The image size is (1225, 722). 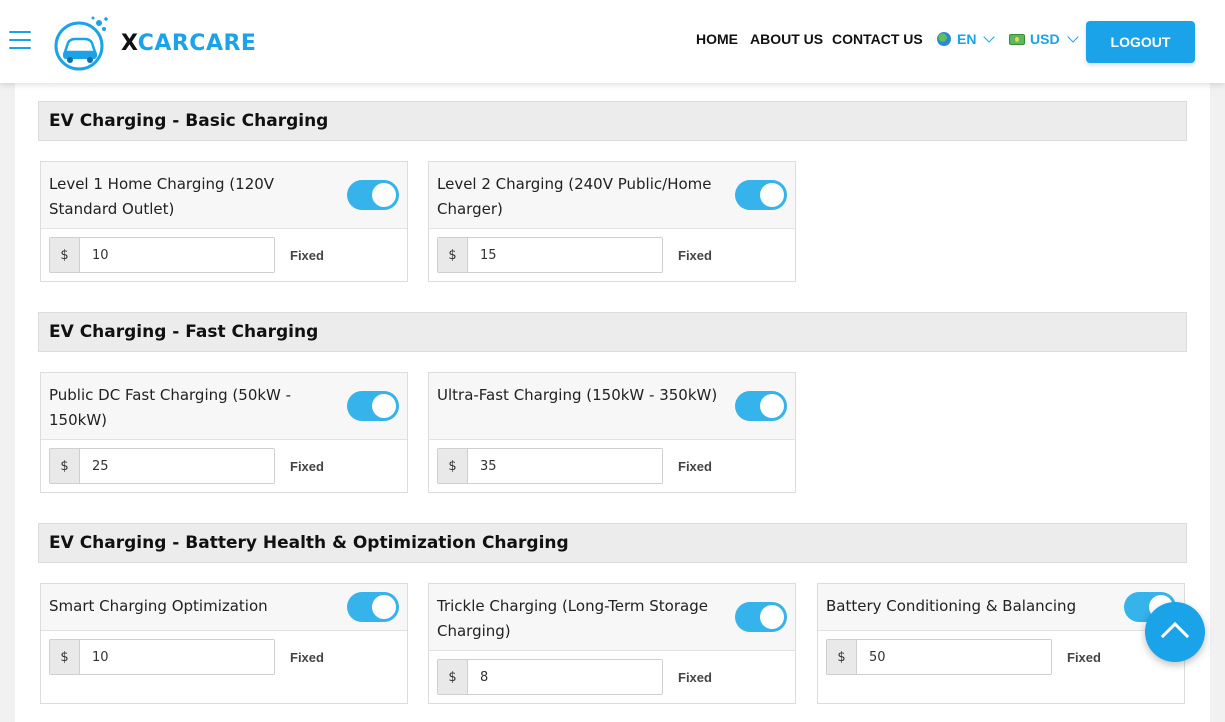 I want to click on currency-value: USD, so click(x=1045, y=39).